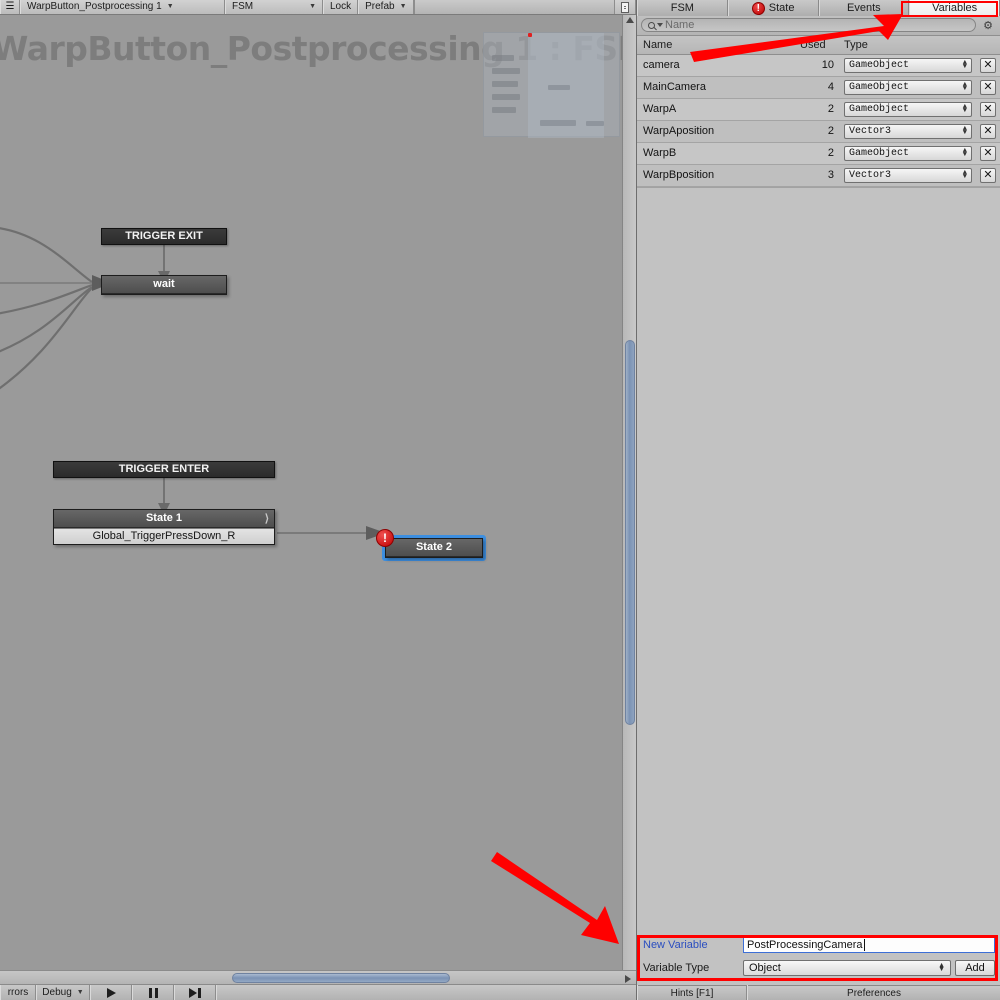 This screenshot has width=1000, height=1000. I want to click on pause-button, so click(153, 992).